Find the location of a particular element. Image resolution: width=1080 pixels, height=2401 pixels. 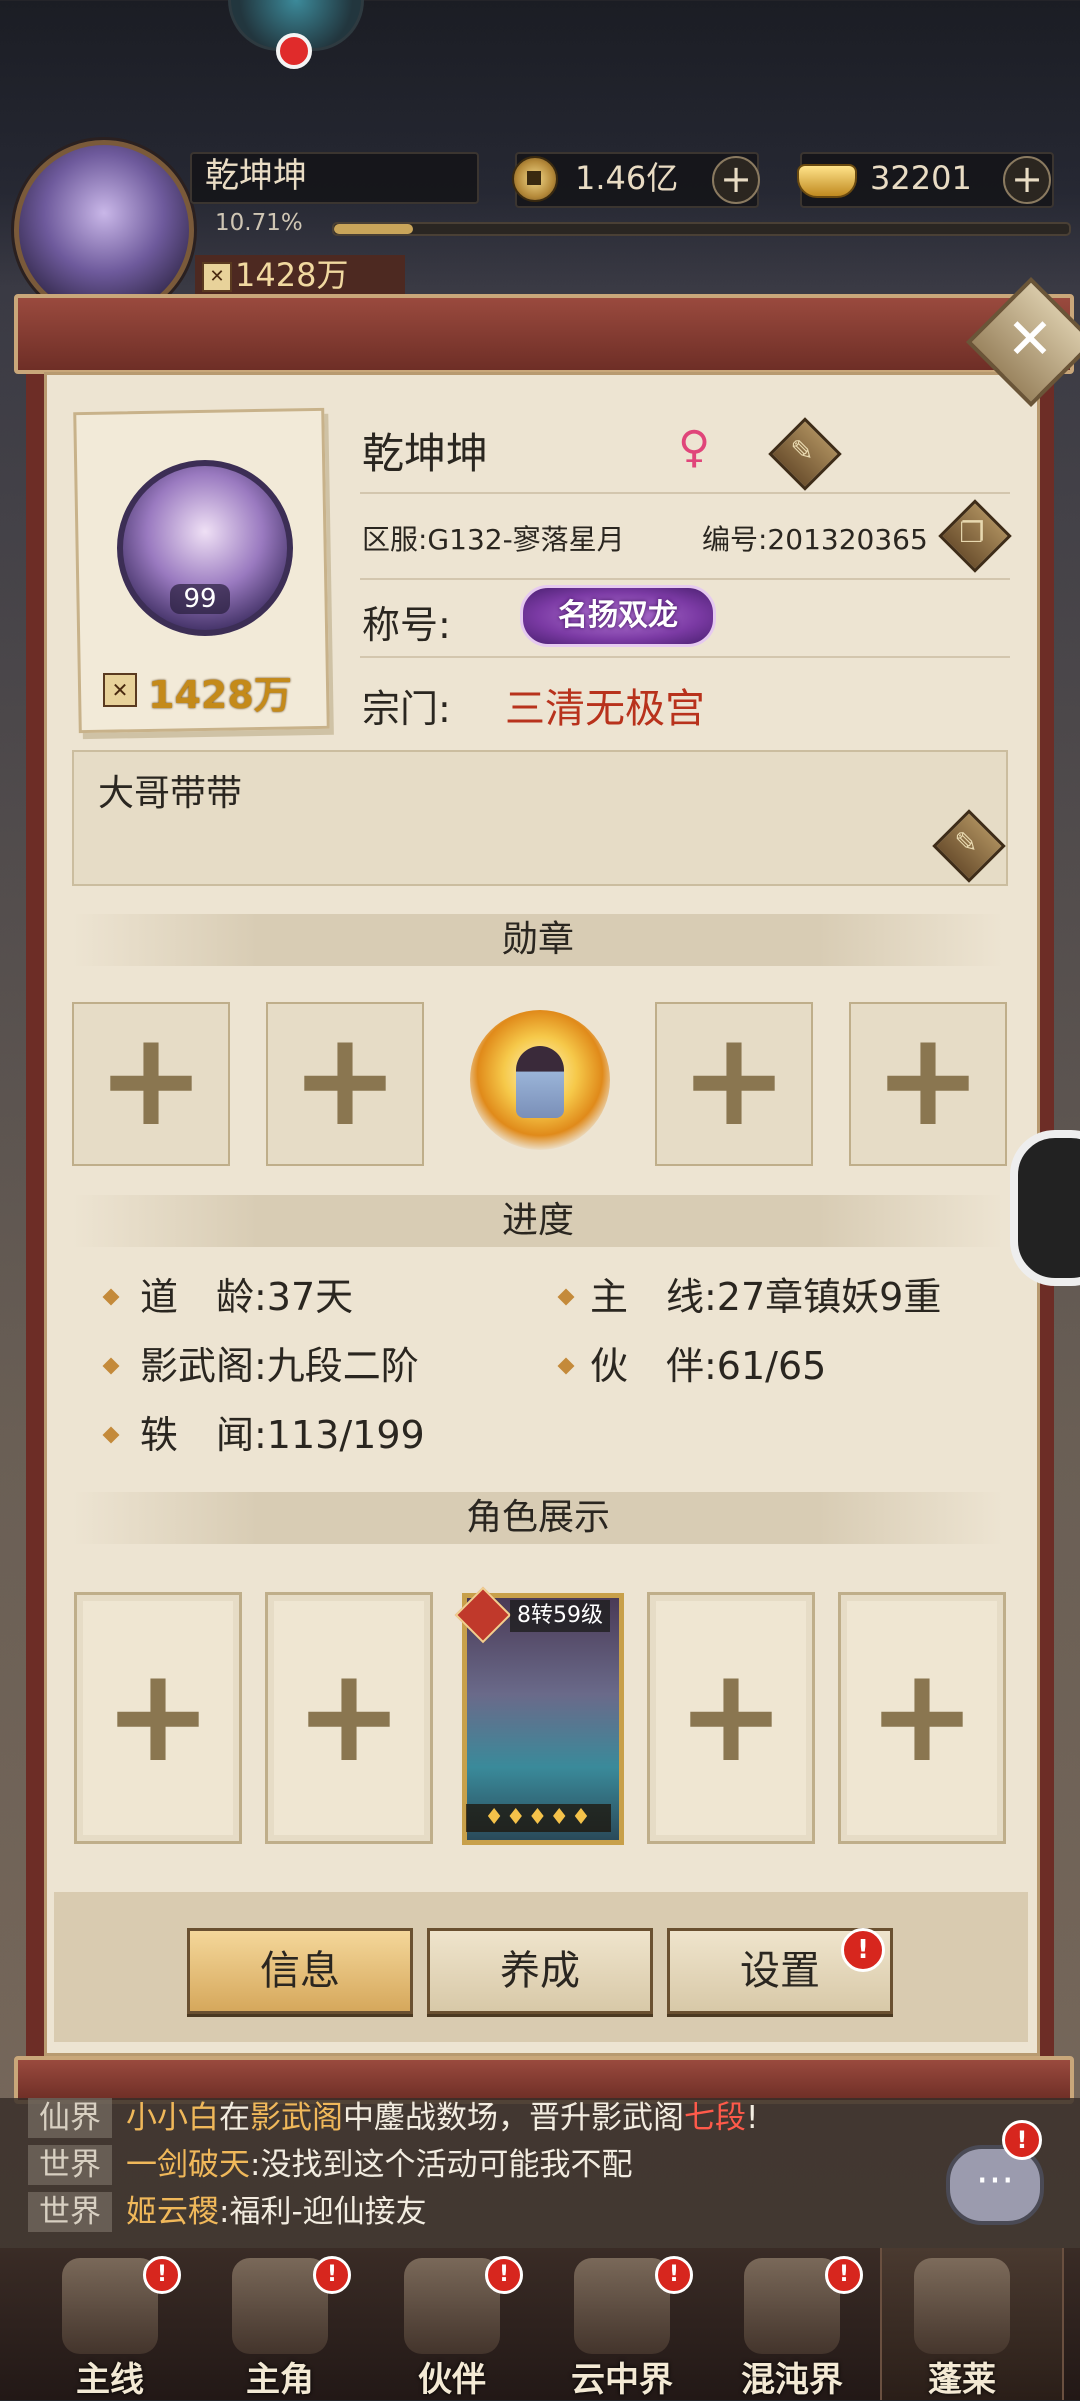

player-id: 编号:201320365 is located at coordinates (815, 539).